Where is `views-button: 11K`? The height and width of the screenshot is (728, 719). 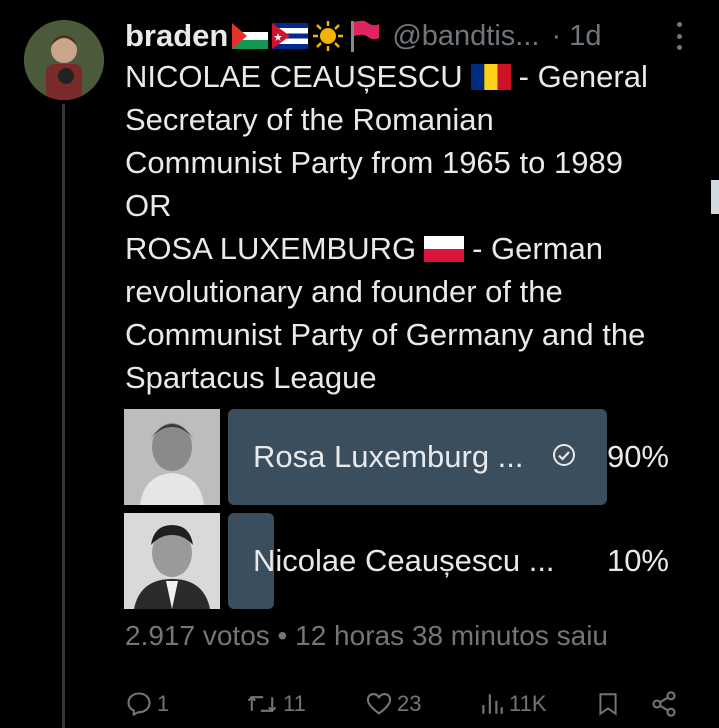
views-button: 11K is located at coordinates (513, 704).